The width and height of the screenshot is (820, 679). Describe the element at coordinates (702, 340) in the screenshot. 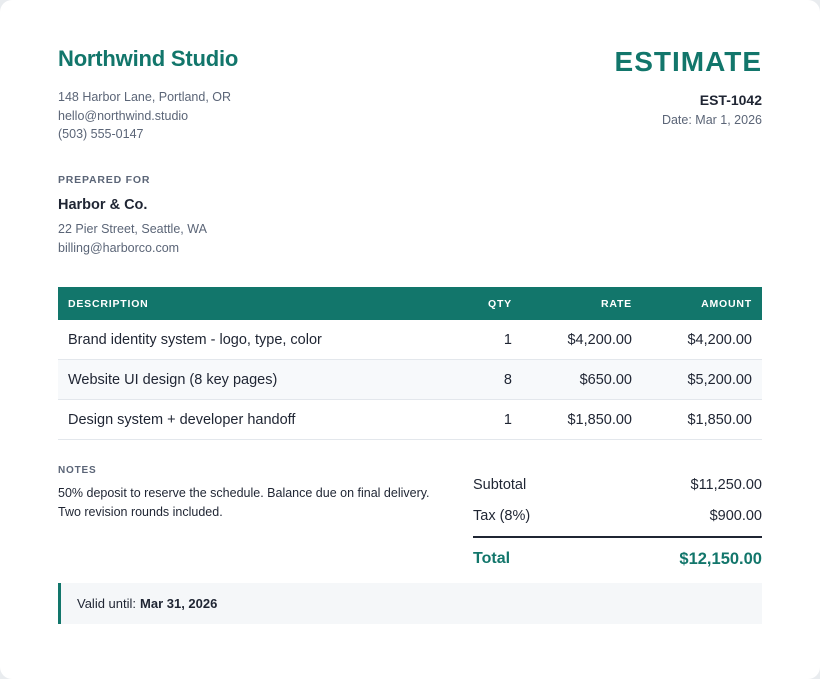

I see `item-amount: $4,200.00` at that location.